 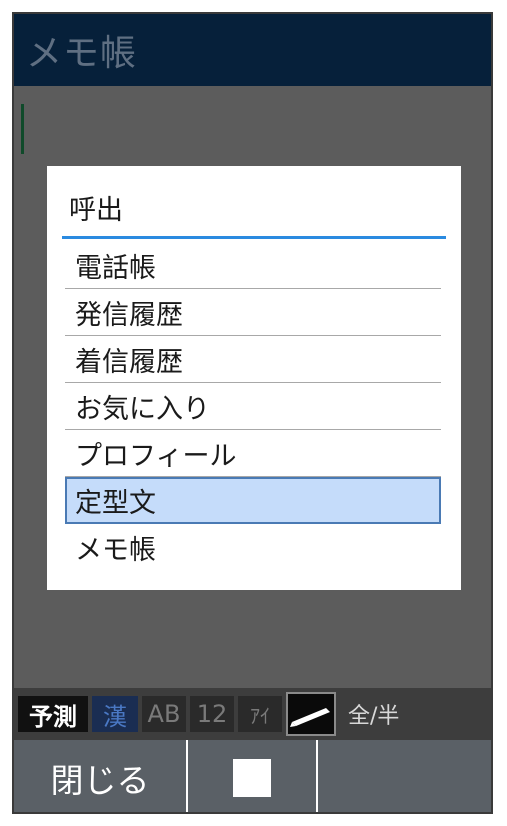 I want to click on menu-item-label: 発信履歴, so click(x=129, y=315).